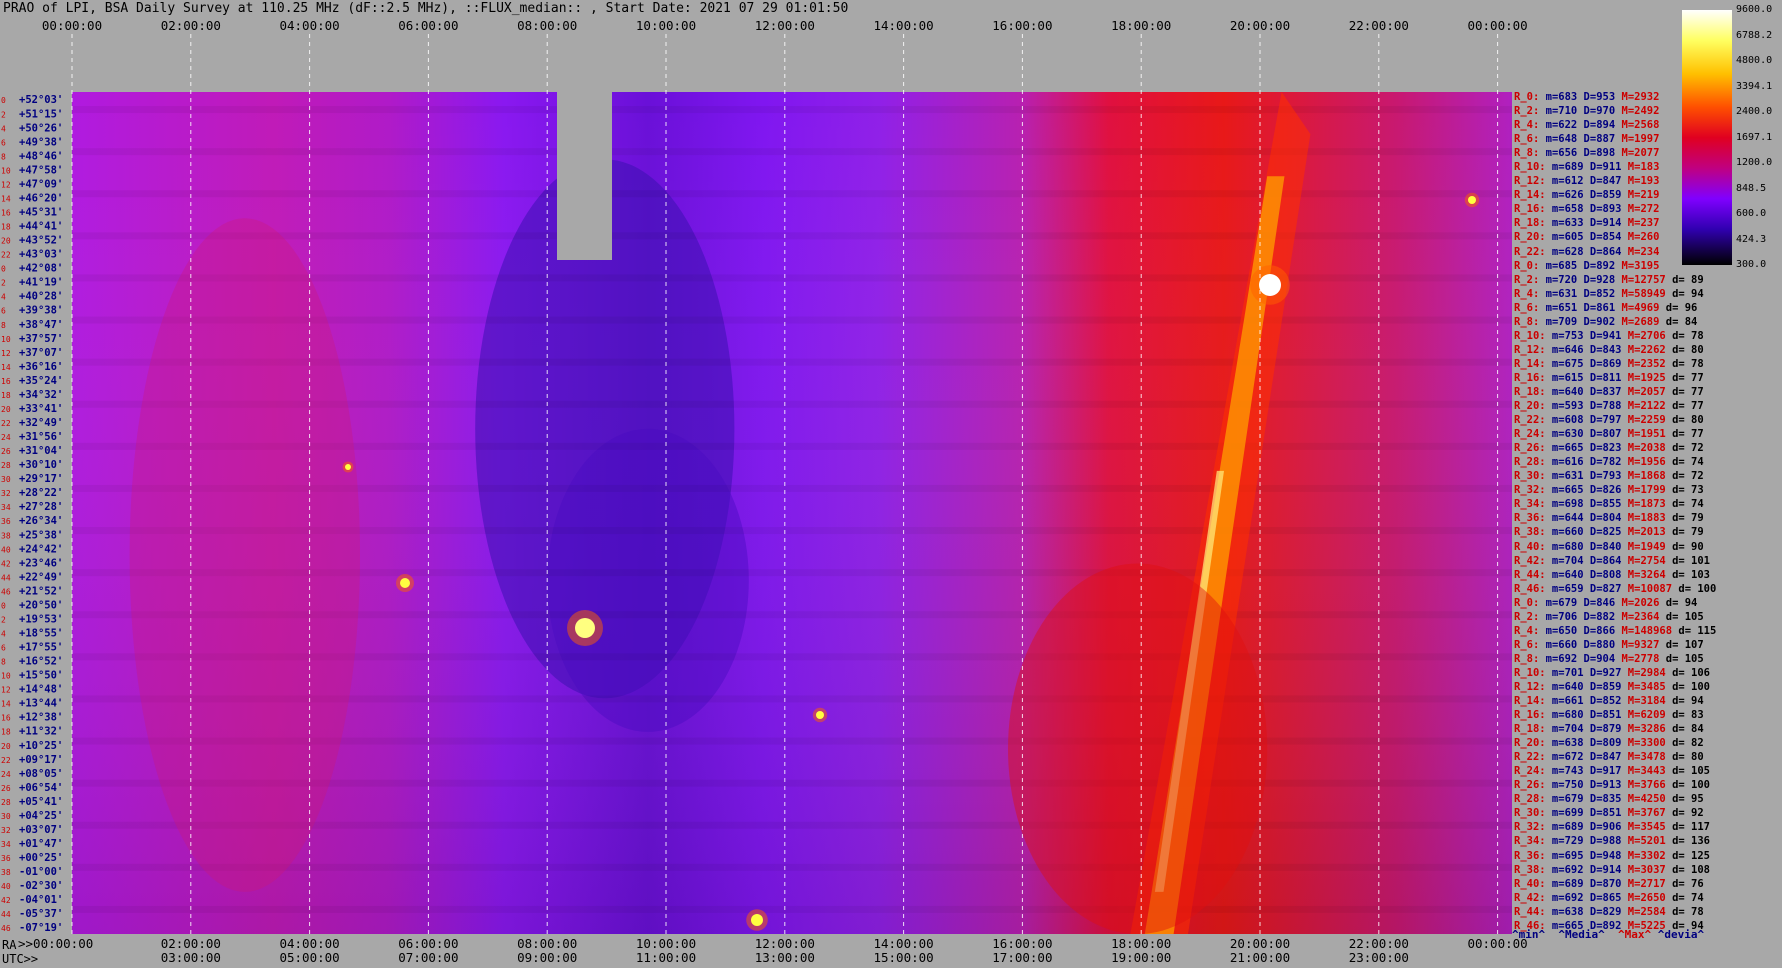  What do you see at coordinates (1643, 448) in the screenshot?
I see `stat-max: M=2038` at bounding box center [1643, 448].